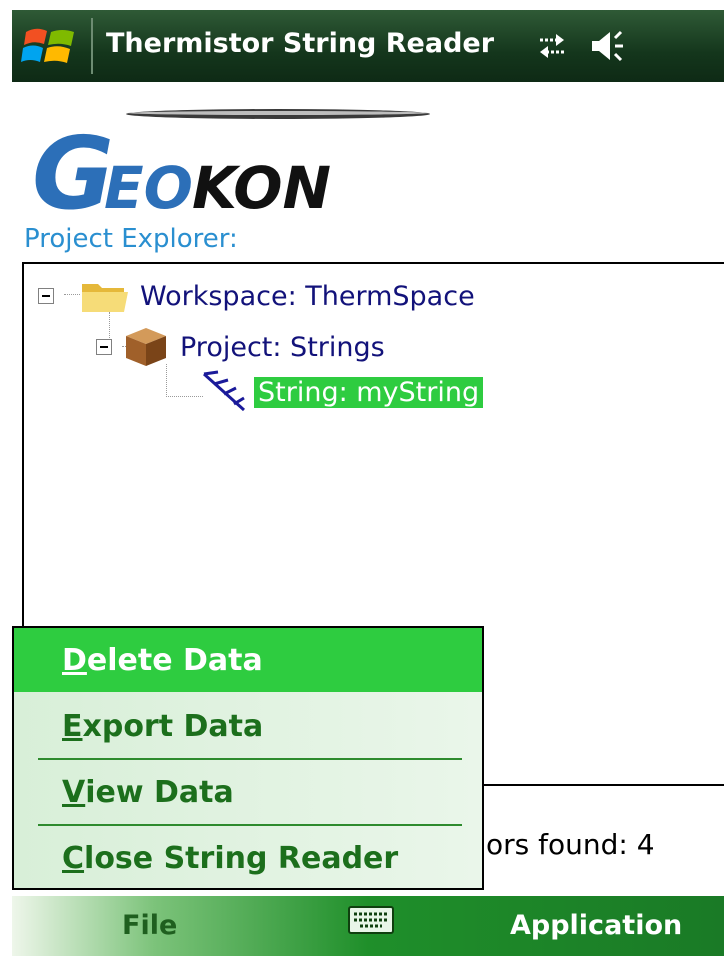 The width and height of the screenshot is (724, 964). What do you see at coordinates (71, 164) in the screenshot?
I see `svg-text: G` at bounding box center [71, 164].